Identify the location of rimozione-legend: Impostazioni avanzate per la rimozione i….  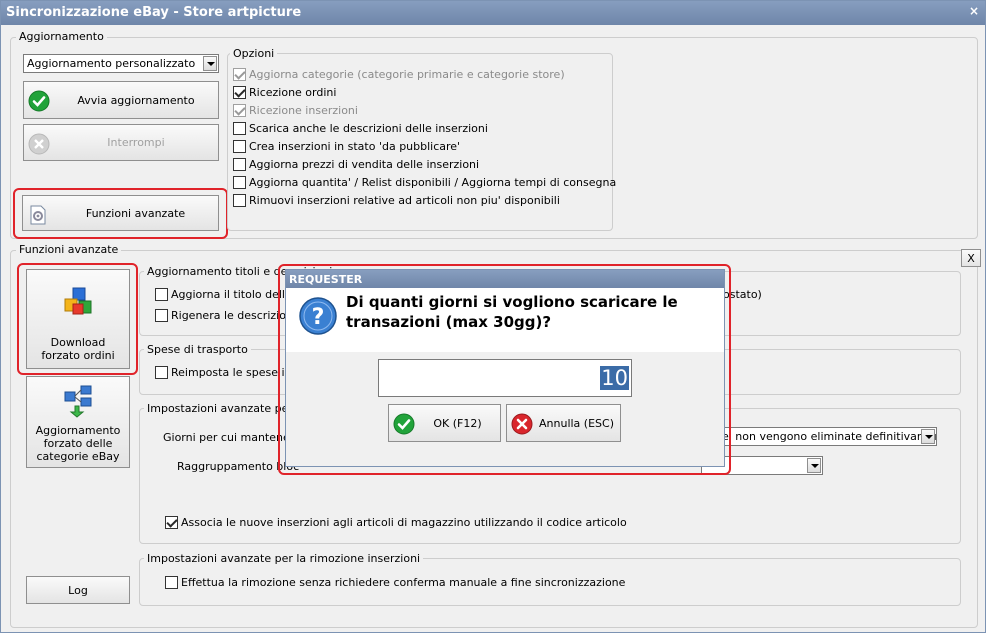
(284, 558).